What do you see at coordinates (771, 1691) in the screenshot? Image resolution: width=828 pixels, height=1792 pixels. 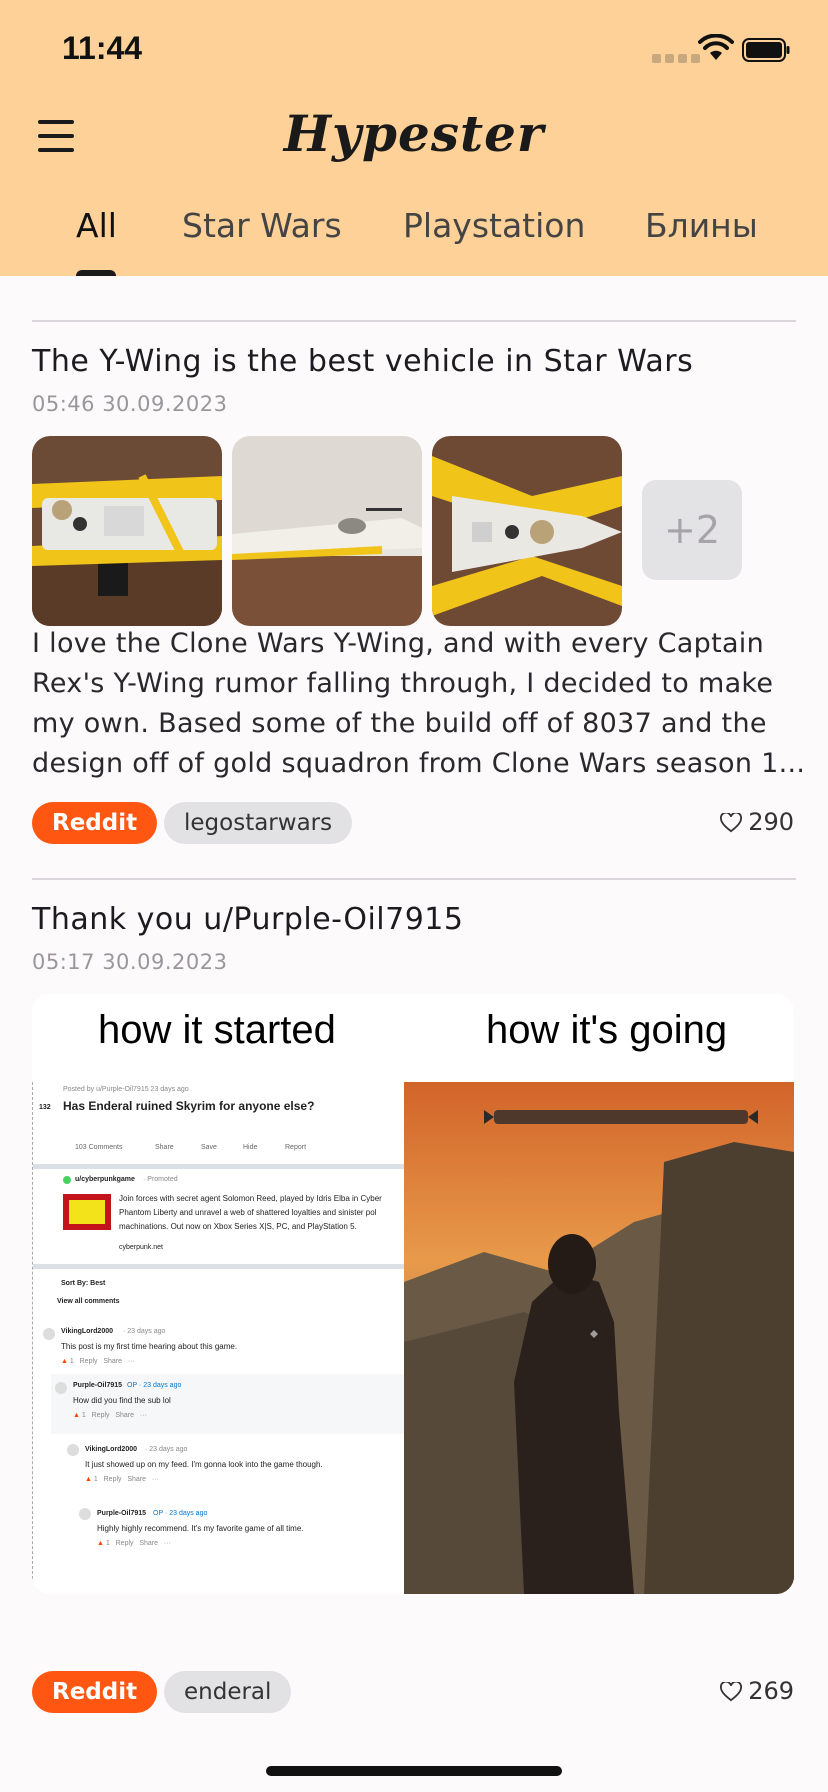 I see `like-count: 269` at bounding box center [771, 1691].